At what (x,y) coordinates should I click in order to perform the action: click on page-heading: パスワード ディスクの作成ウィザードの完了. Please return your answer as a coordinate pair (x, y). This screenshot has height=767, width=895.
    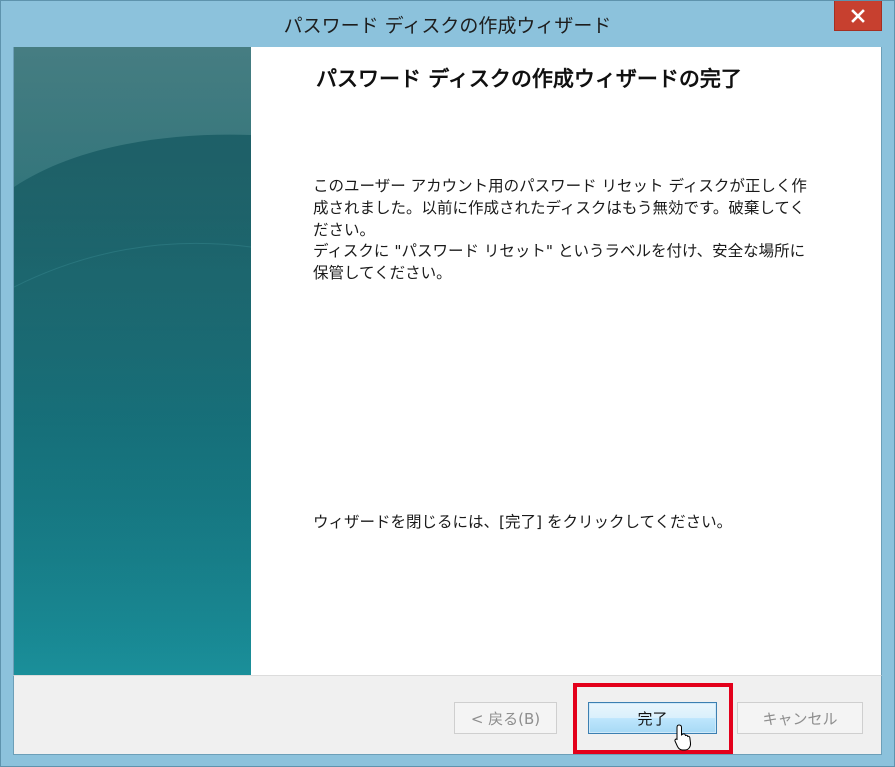
    Looking at the image, I should click on (529, 79).